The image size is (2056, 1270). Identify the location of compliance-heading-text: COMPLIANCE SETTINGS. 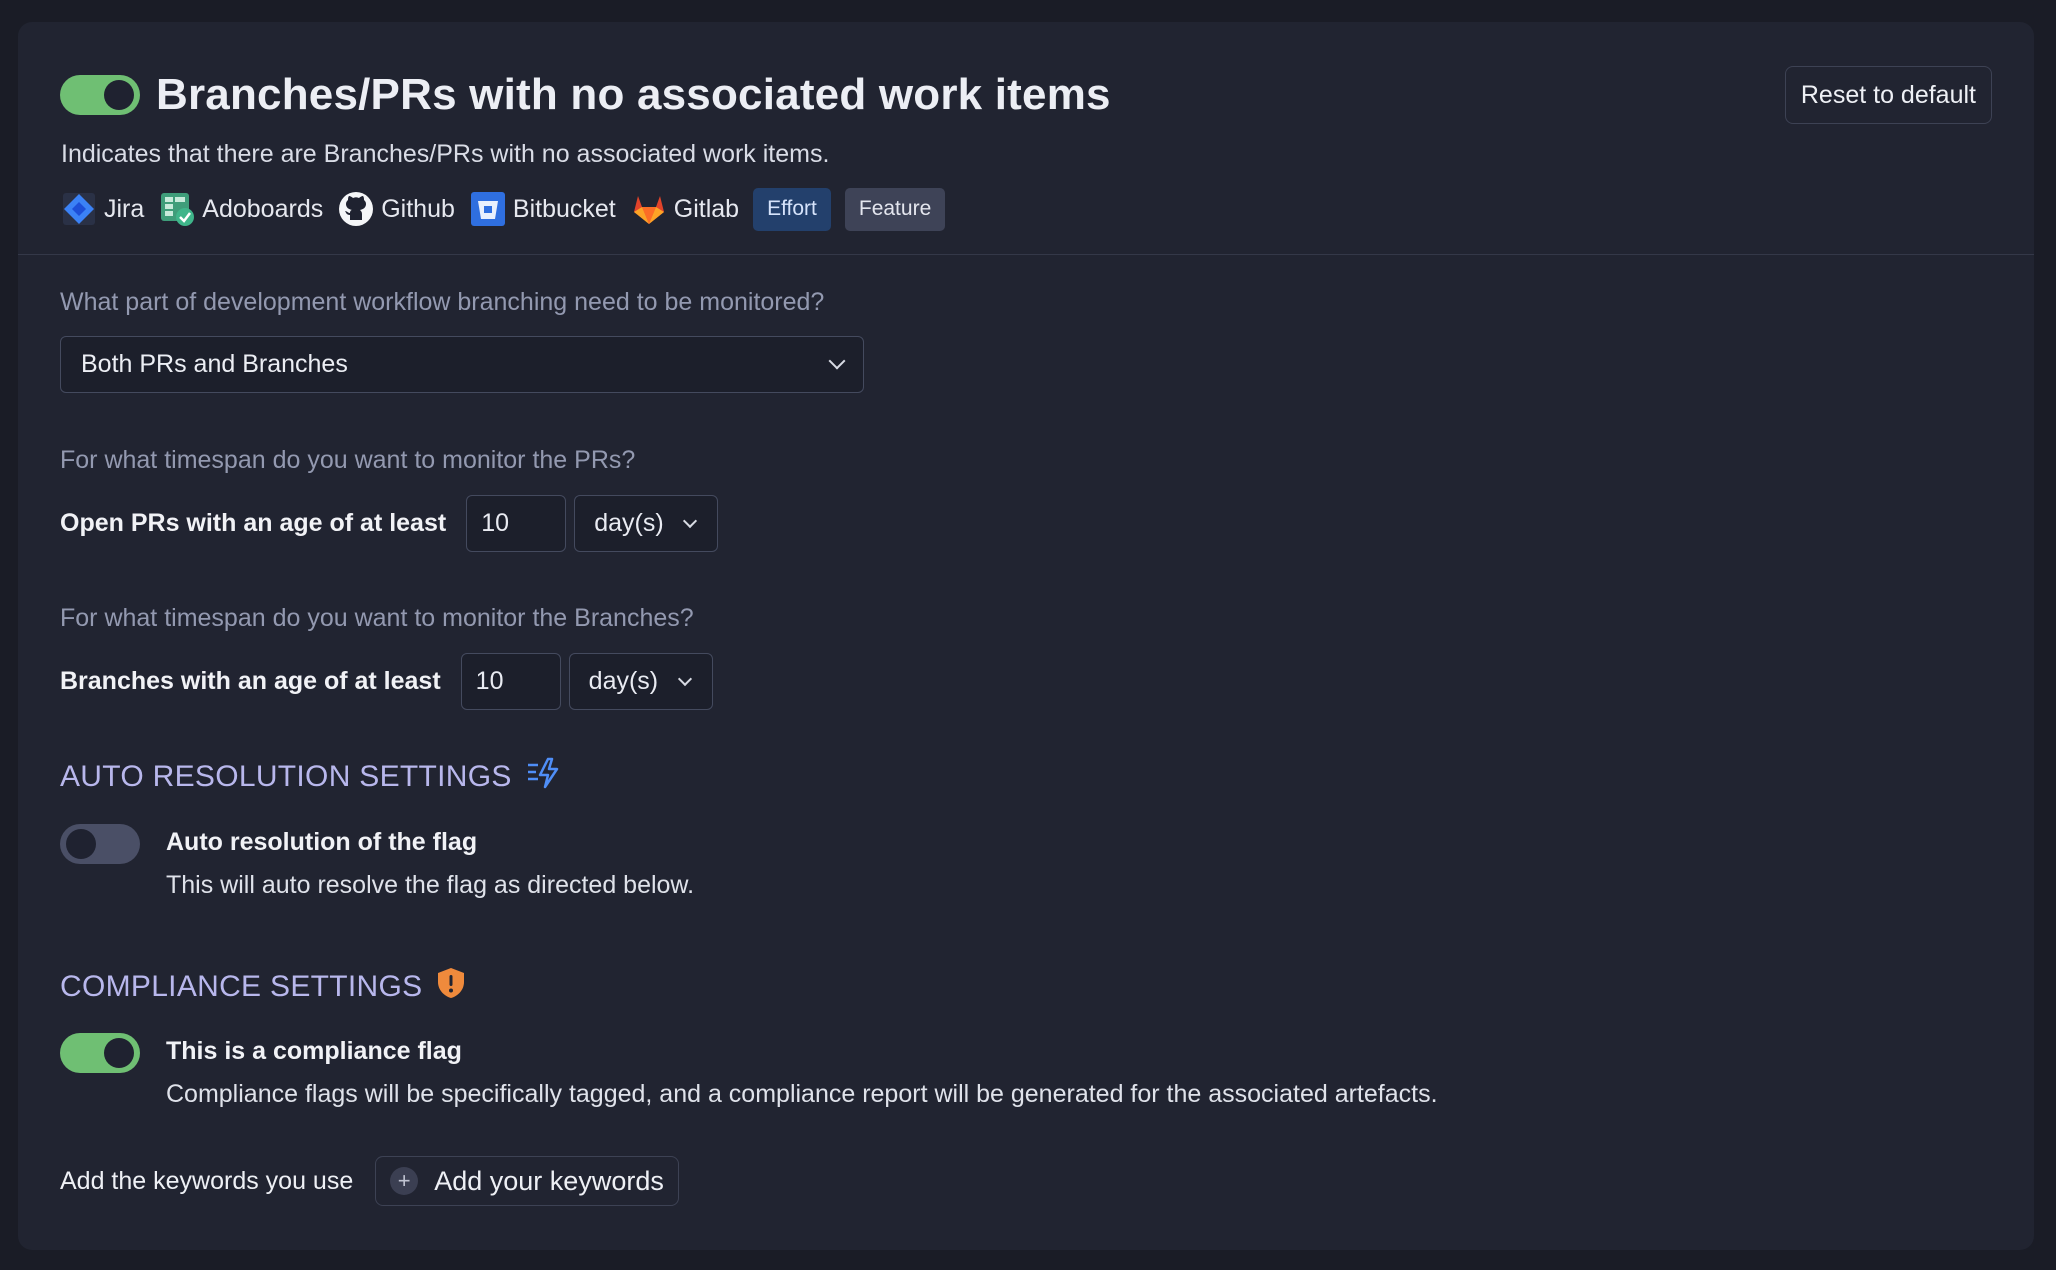
(241, 986).